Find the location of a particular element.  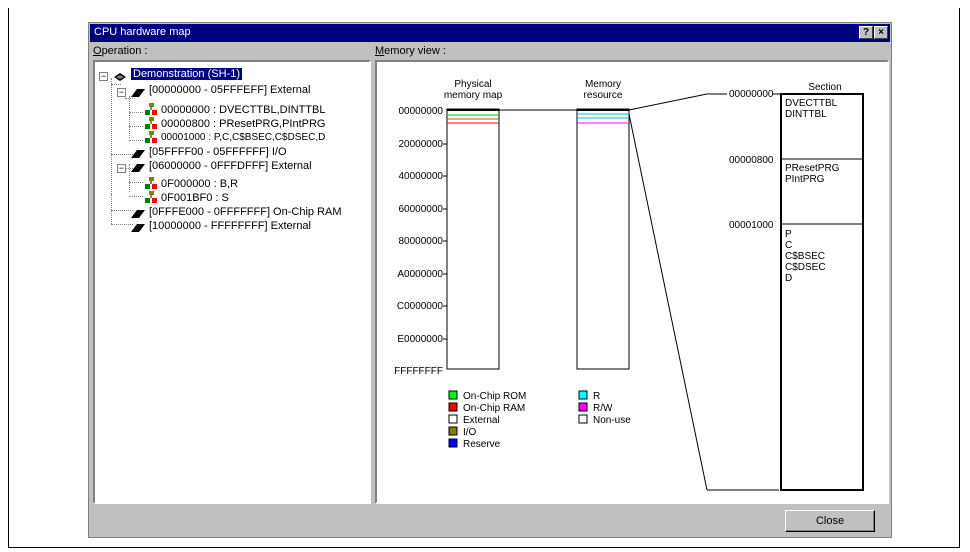

section-name: PResetPRG is located at coordinates (812, 168).